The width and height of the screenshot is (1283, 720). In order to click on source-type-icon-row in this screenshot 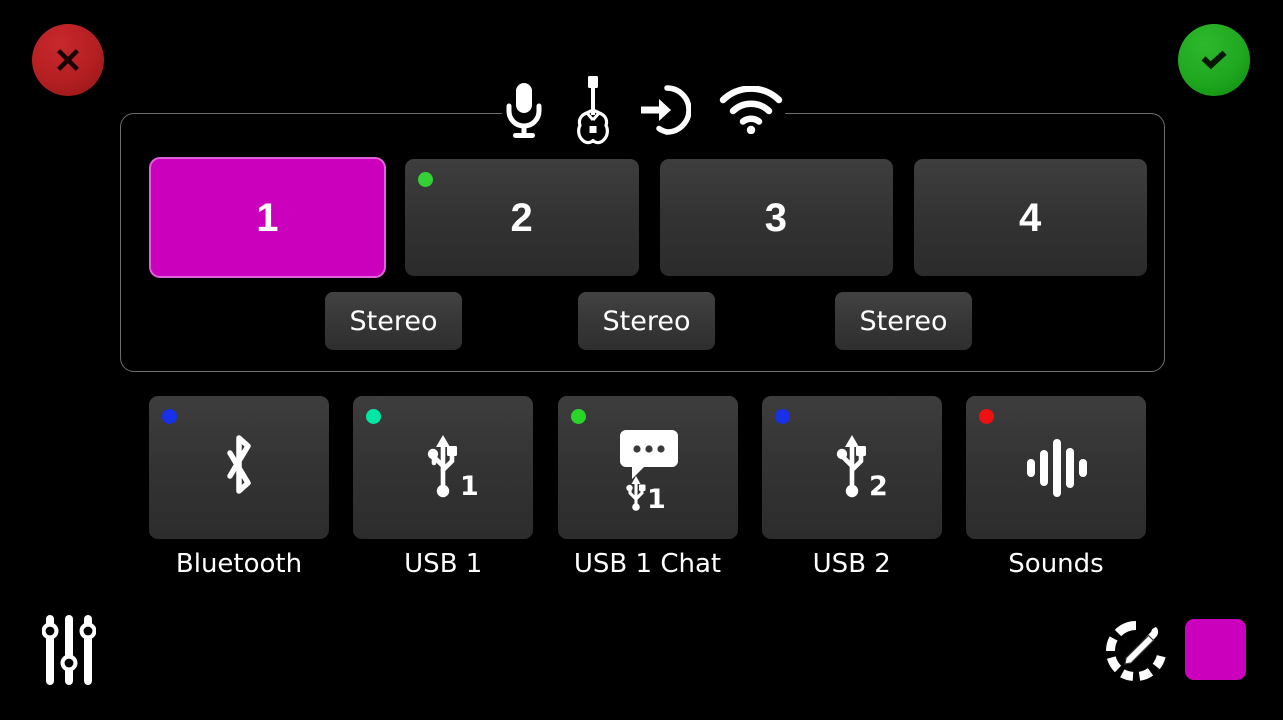, I will do `click(641, 110)`.